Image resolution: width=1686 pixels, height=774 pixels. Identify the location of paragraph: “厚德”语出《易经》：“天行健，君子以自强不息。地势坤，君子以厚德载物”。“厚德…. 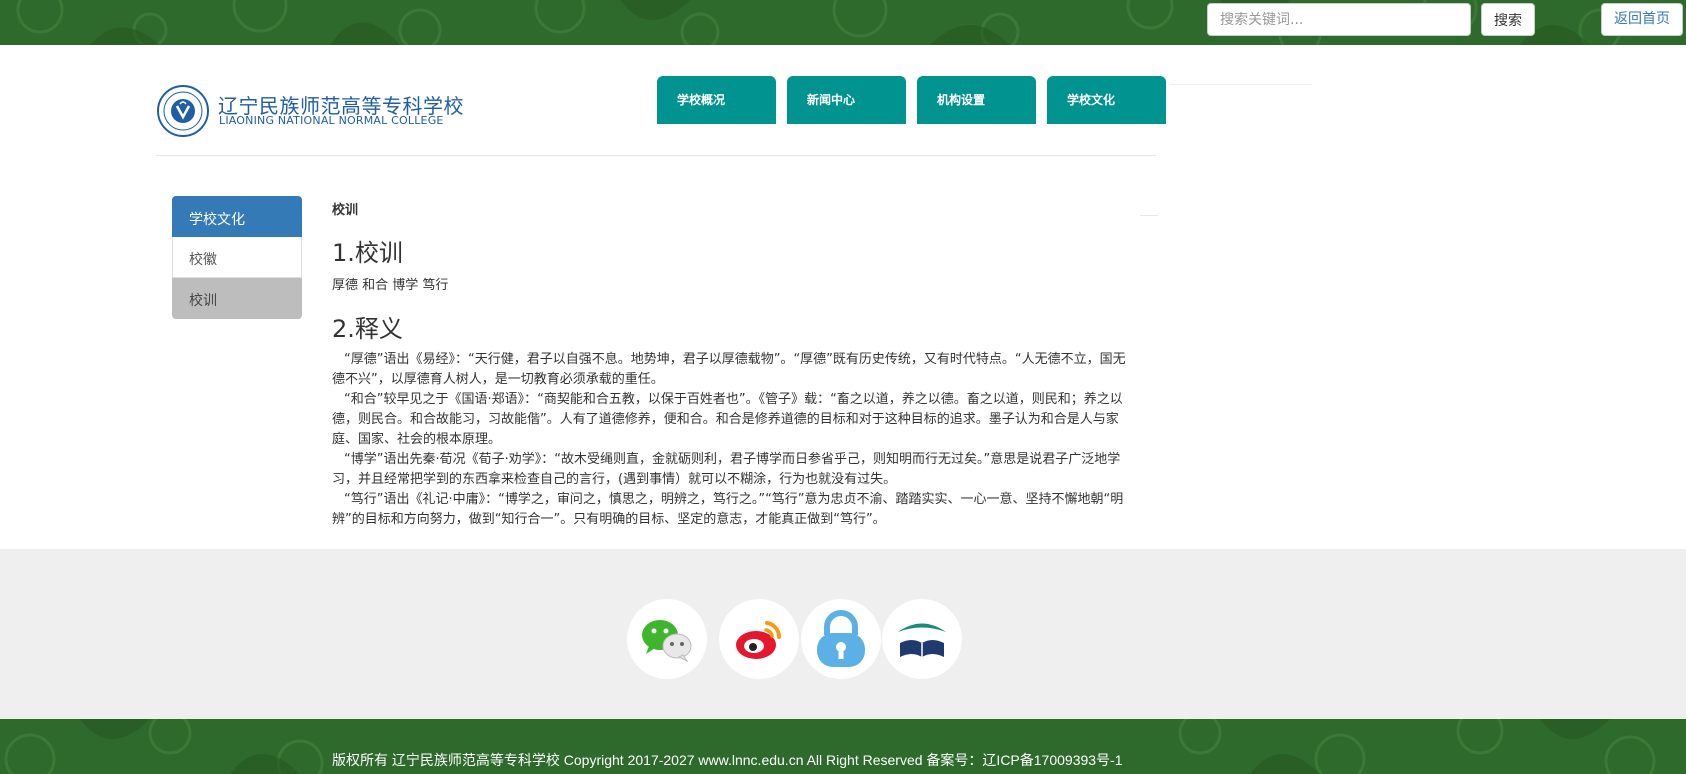
(729, 369).